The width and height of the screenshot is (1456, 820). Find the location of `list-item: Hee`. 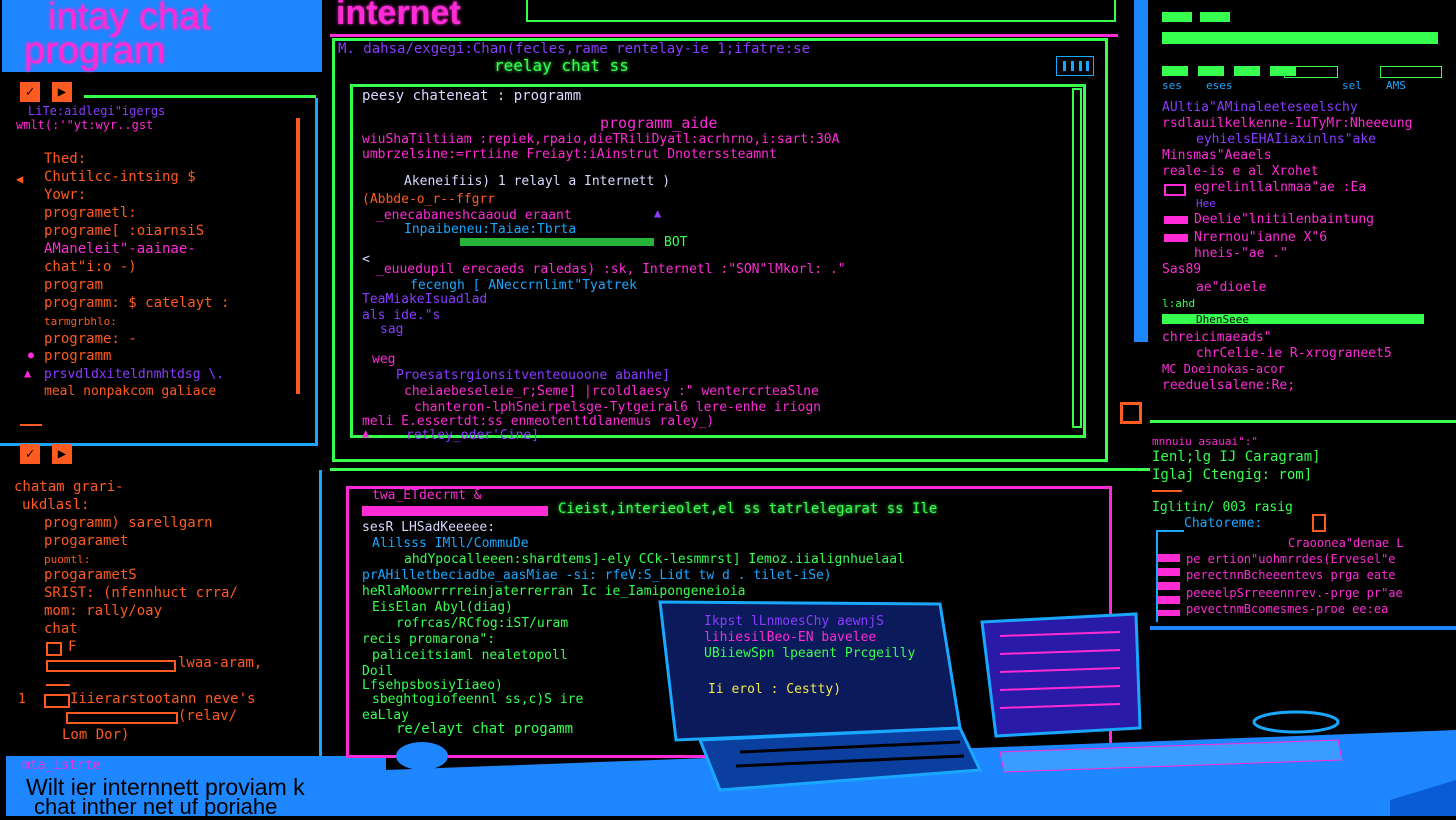

list-item: Hee is located at coordinates (1206, 203).